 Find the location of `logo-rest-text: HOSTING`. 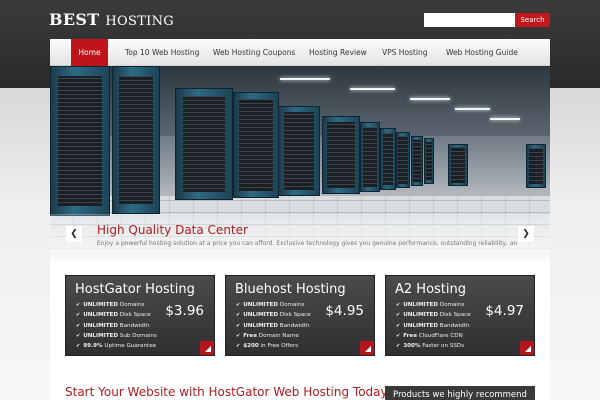

logo-rest-text: HOSTING is located at coordinates (139, 21).